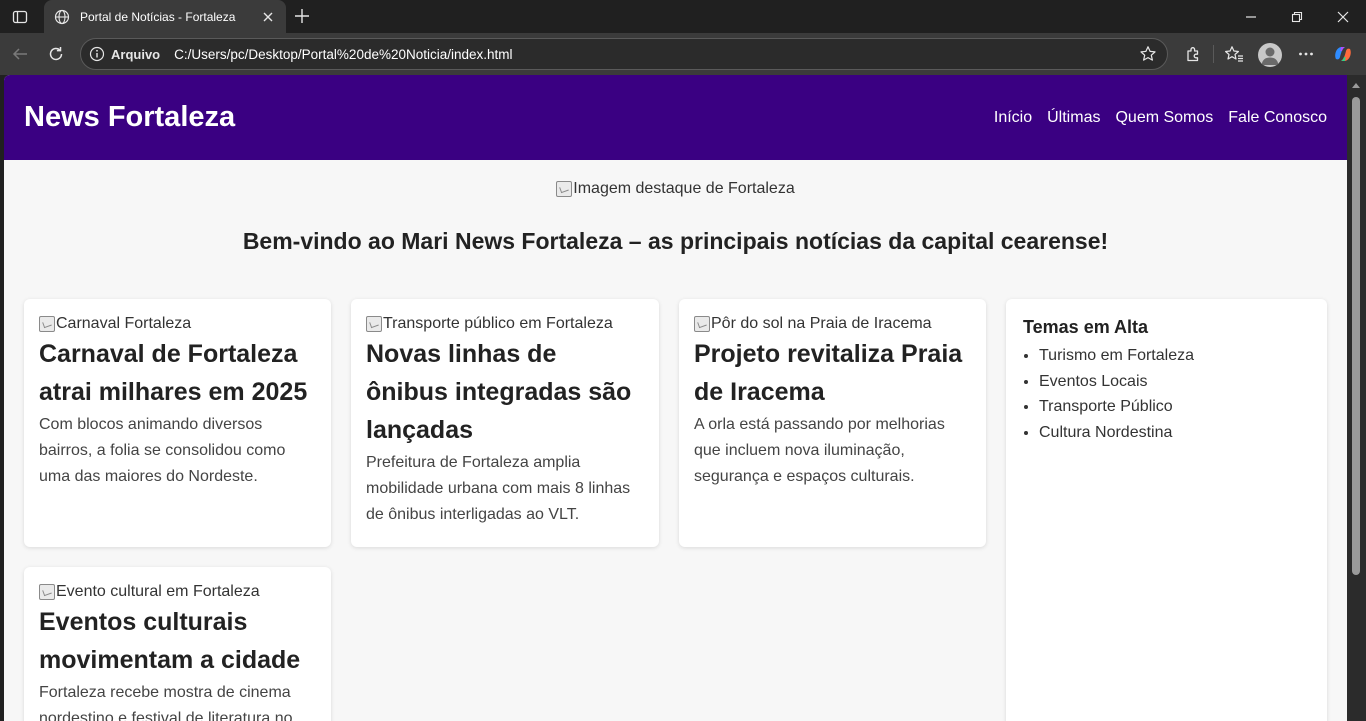  I want to click on trending-item: Cultura Nordestina, so click(1174, 433).